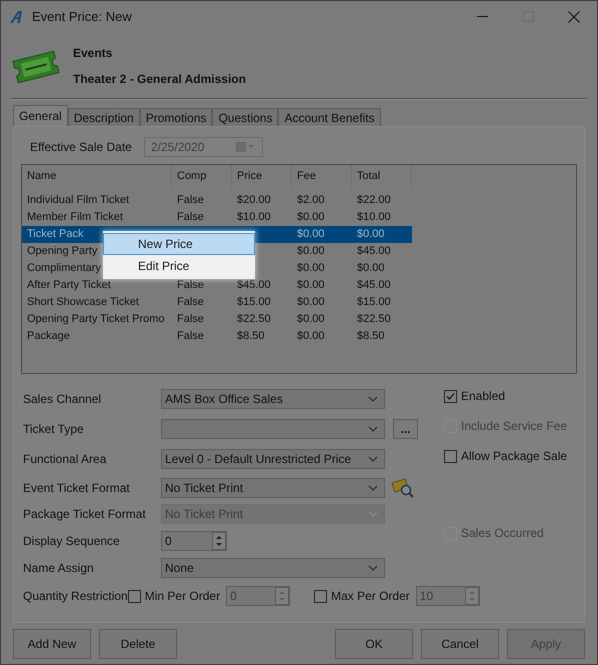 The image size is (598, 665). Describe the element at coordinates (179, 266) in the screenshot. I see `menu-item: Edit Price` at that location.